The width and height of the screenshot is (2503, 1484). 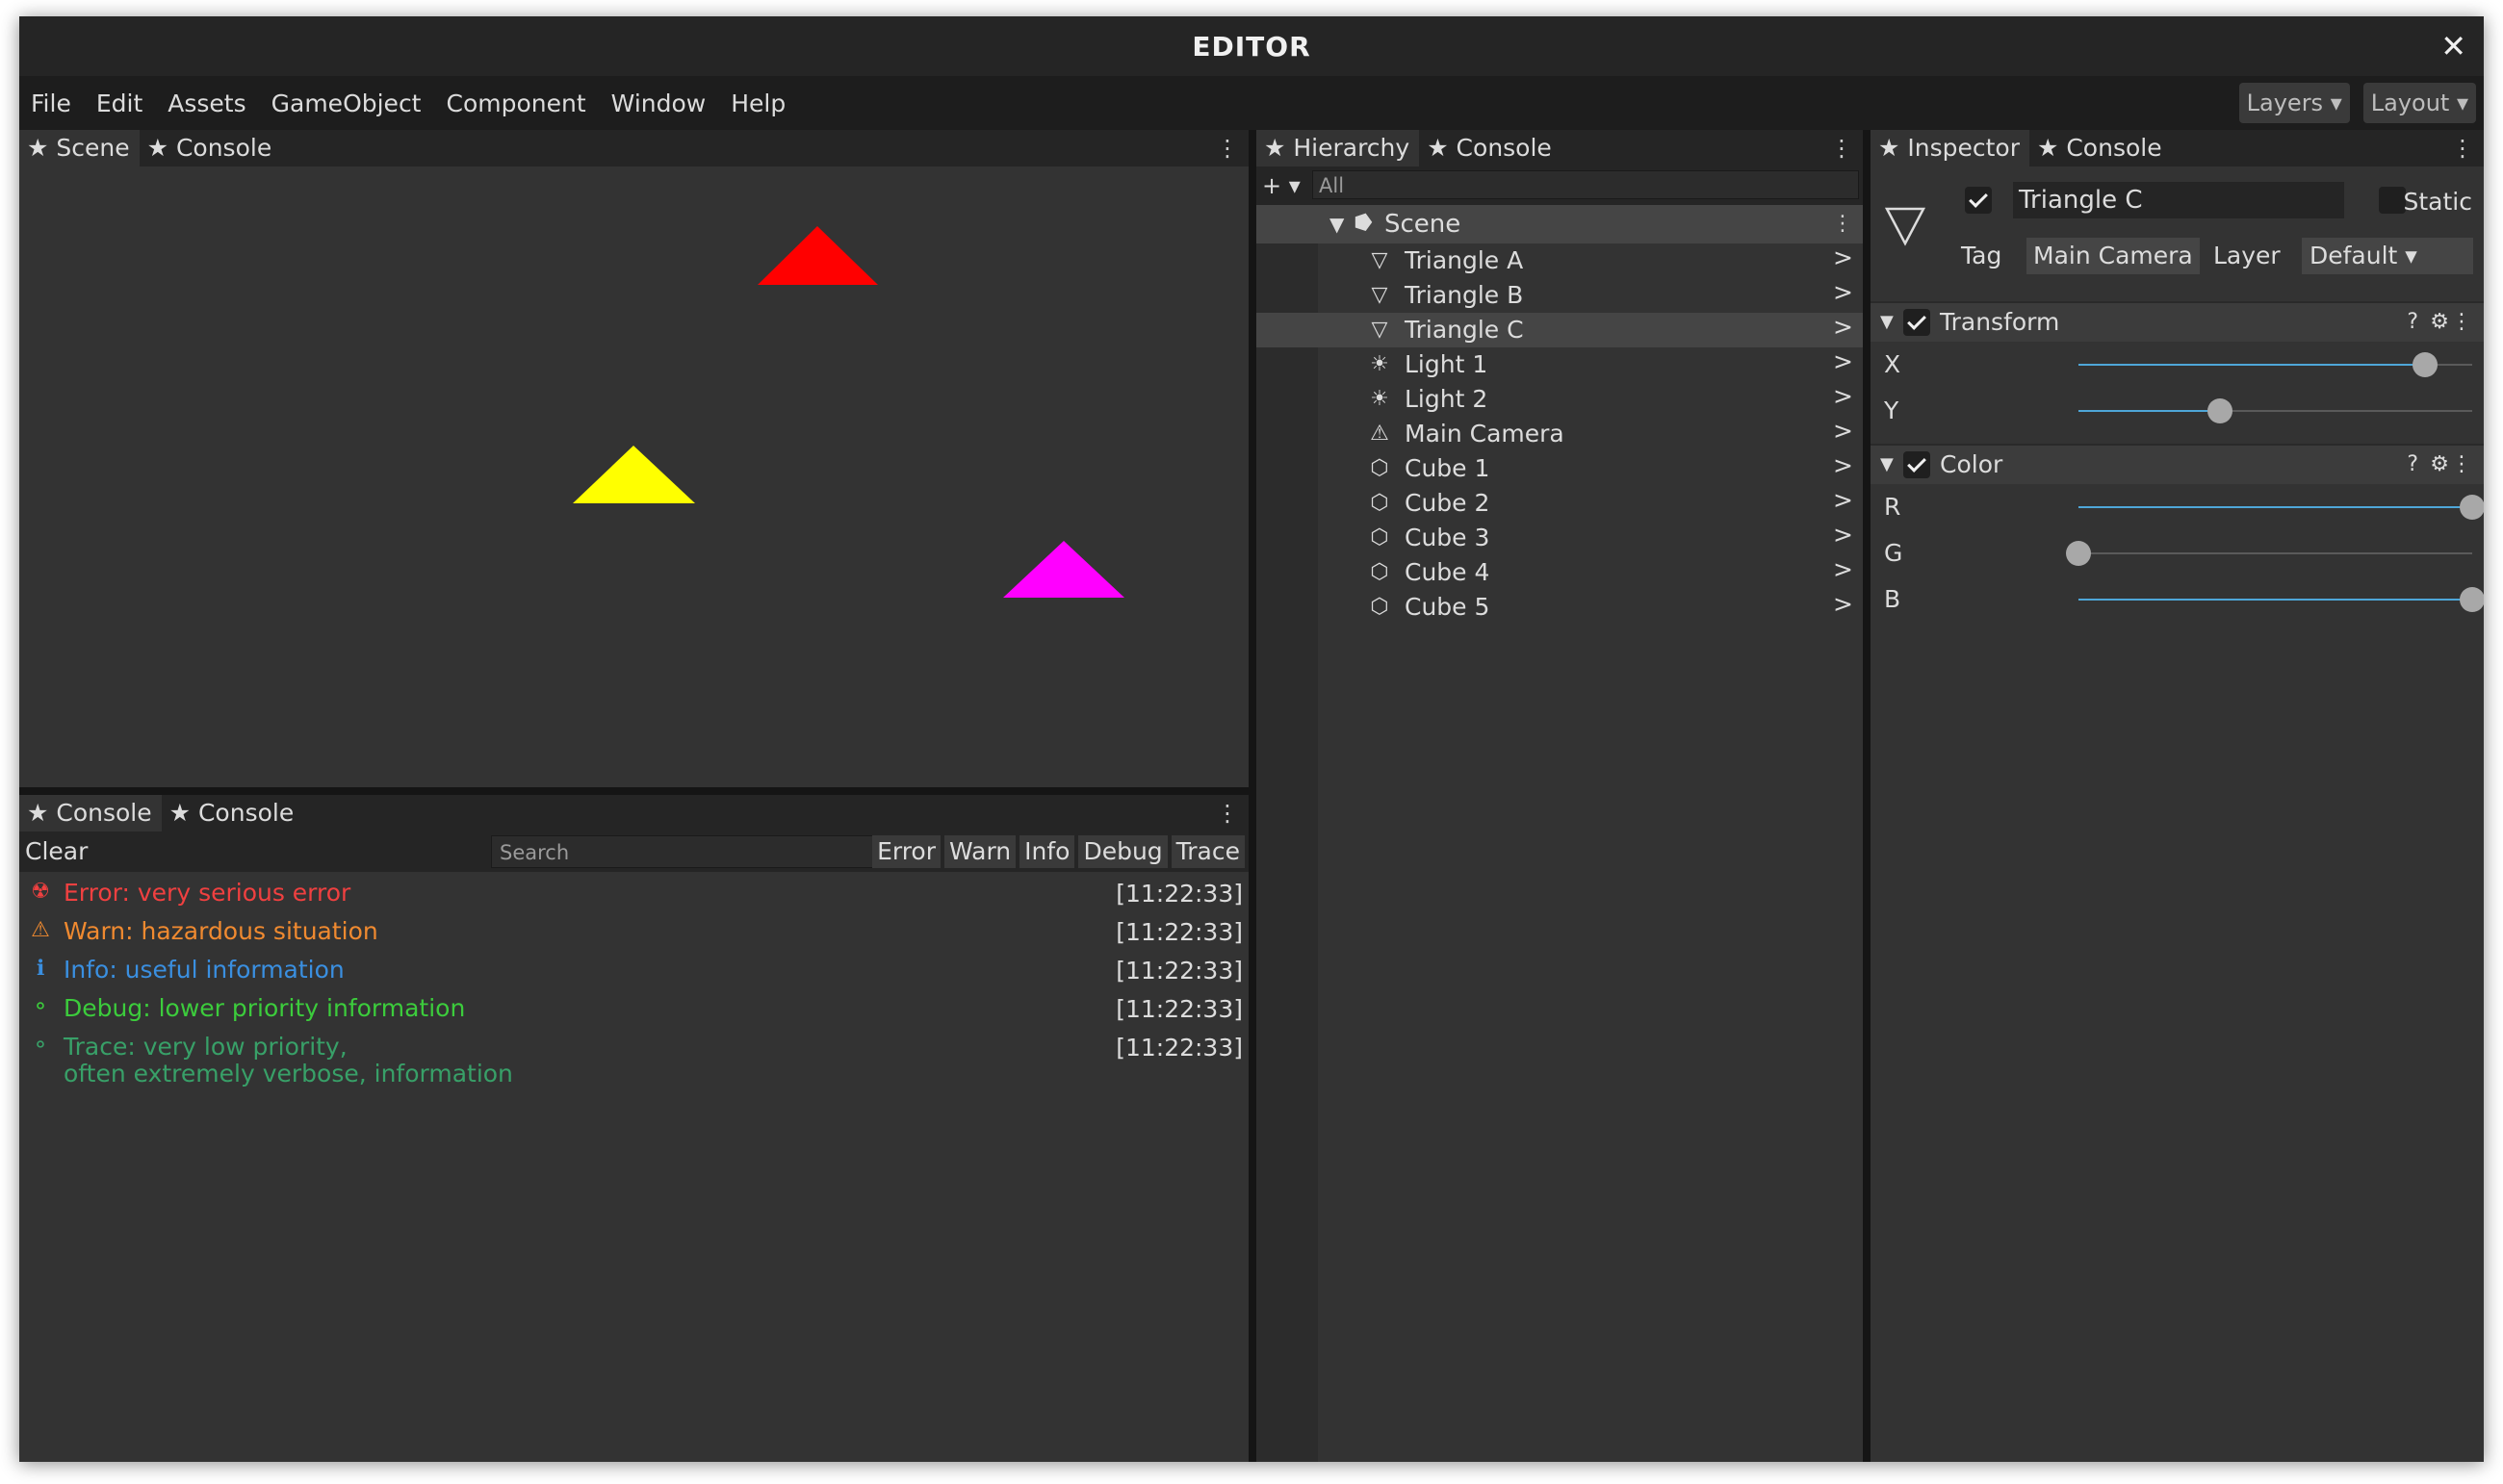 What do you see at coordinates (1559, 538) in the screenshot?
I see `hierarchy-item: ⬡ Cube 3 >` at bounding box center [1559, 538].